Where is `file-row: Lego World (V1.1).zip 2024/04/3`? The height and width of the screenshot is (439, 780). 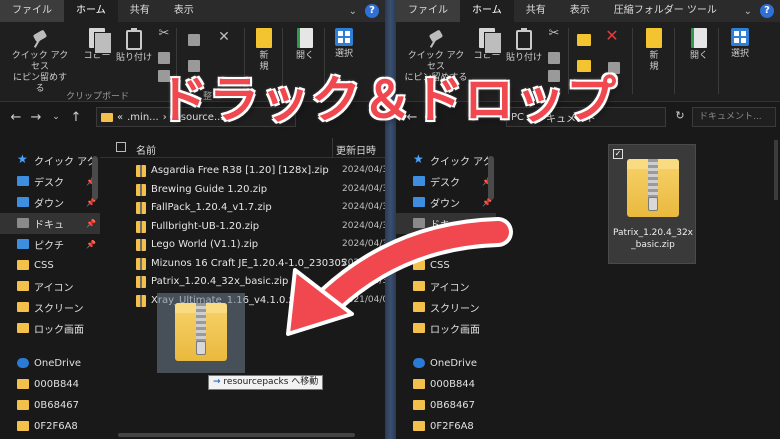
file-row: Lego World (V1.1).zip 2024/04/3 is located at coordinates (242, 245).